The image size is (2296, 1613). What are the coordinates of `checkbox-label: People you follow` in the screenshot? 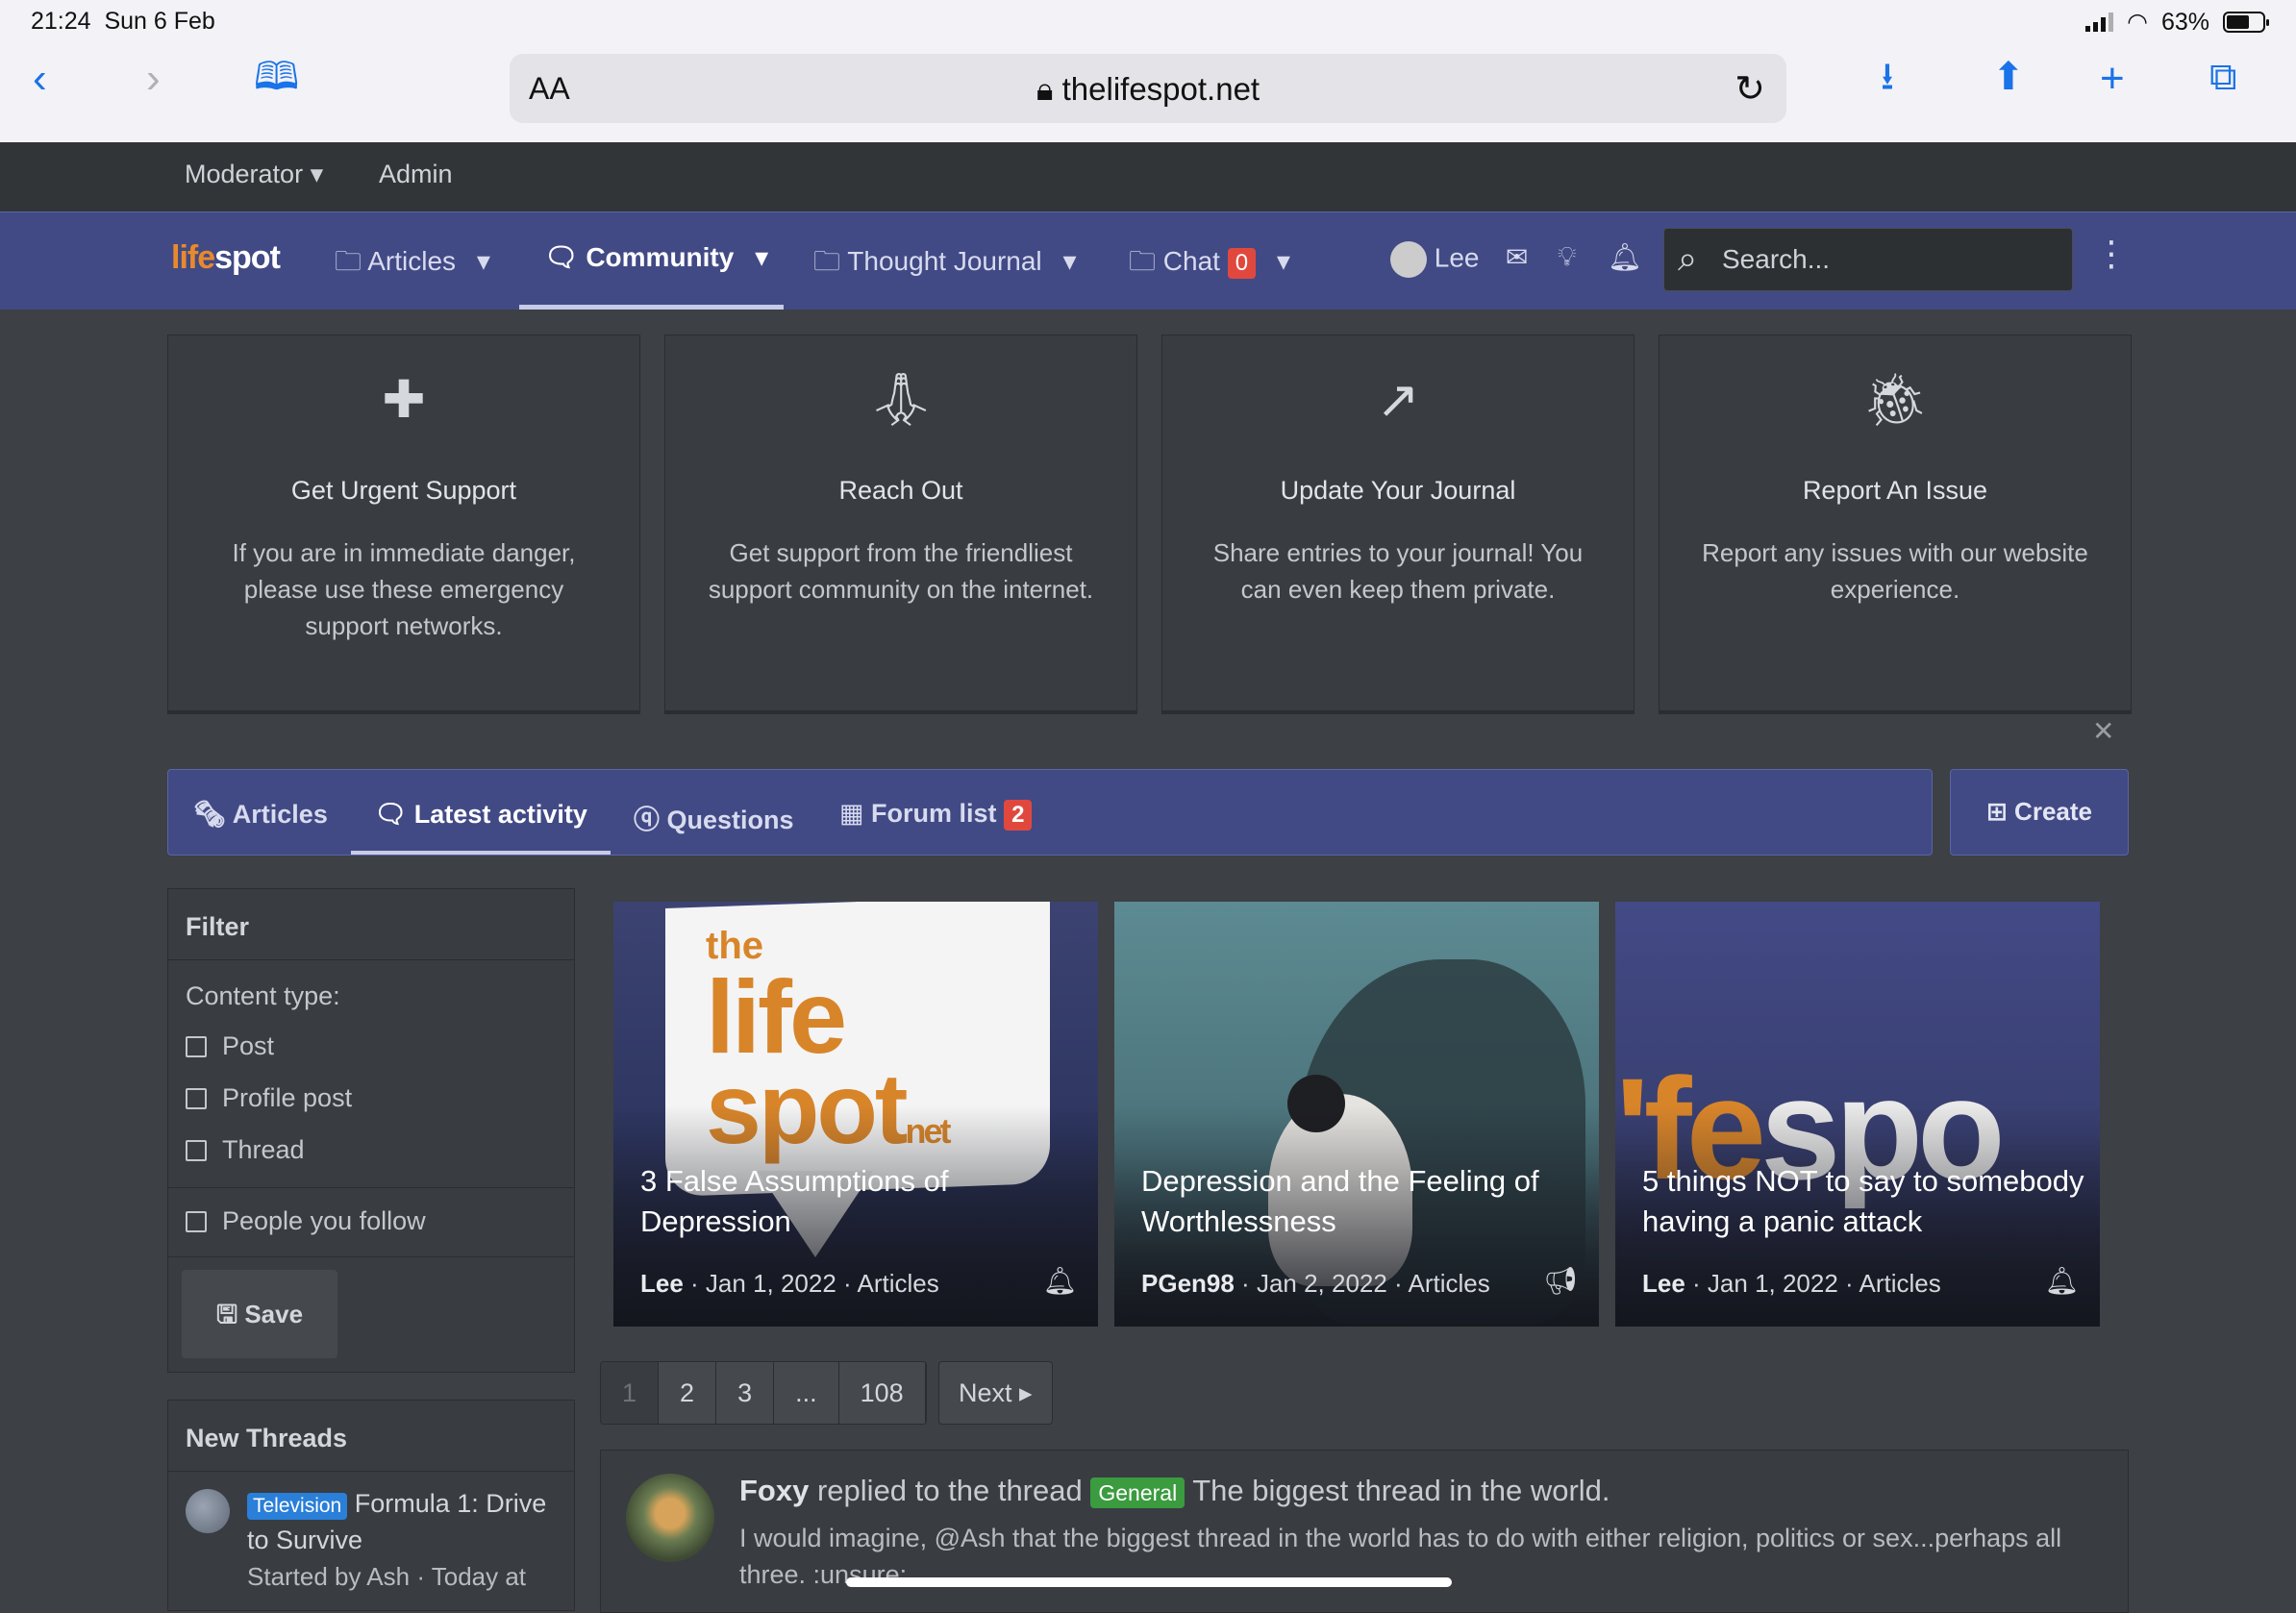 It's located at (324, 1220).